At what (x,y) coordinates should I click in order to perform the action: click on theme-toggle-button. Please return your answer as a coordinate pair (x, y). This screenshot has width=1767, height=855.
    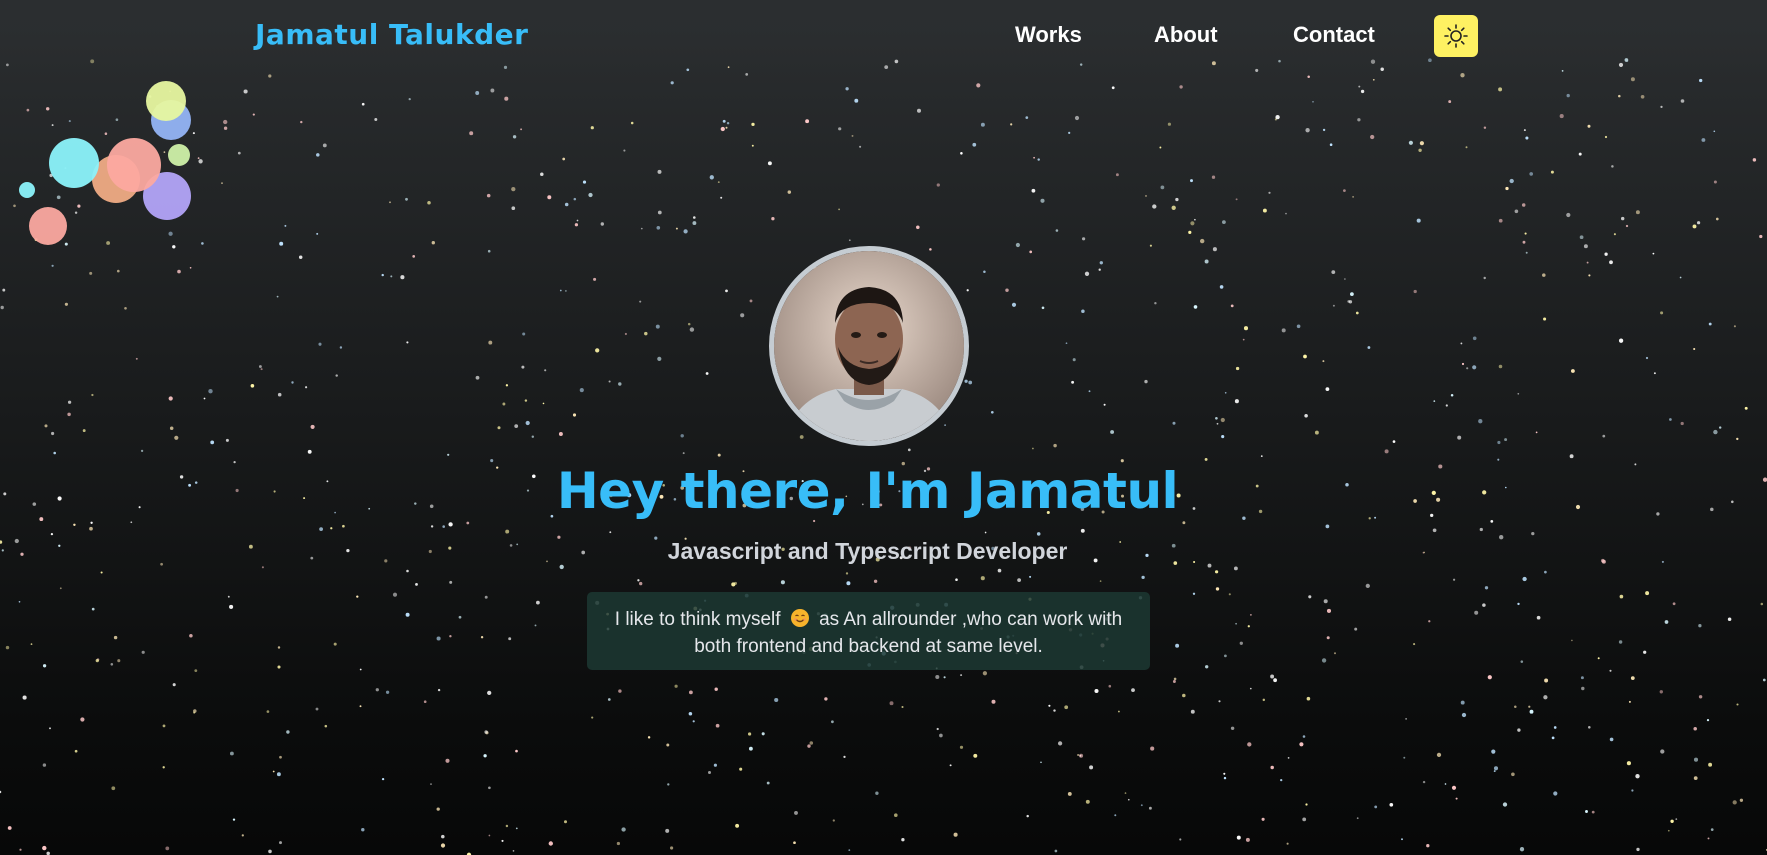
    Looking at the image, I should click on (1456, 36).